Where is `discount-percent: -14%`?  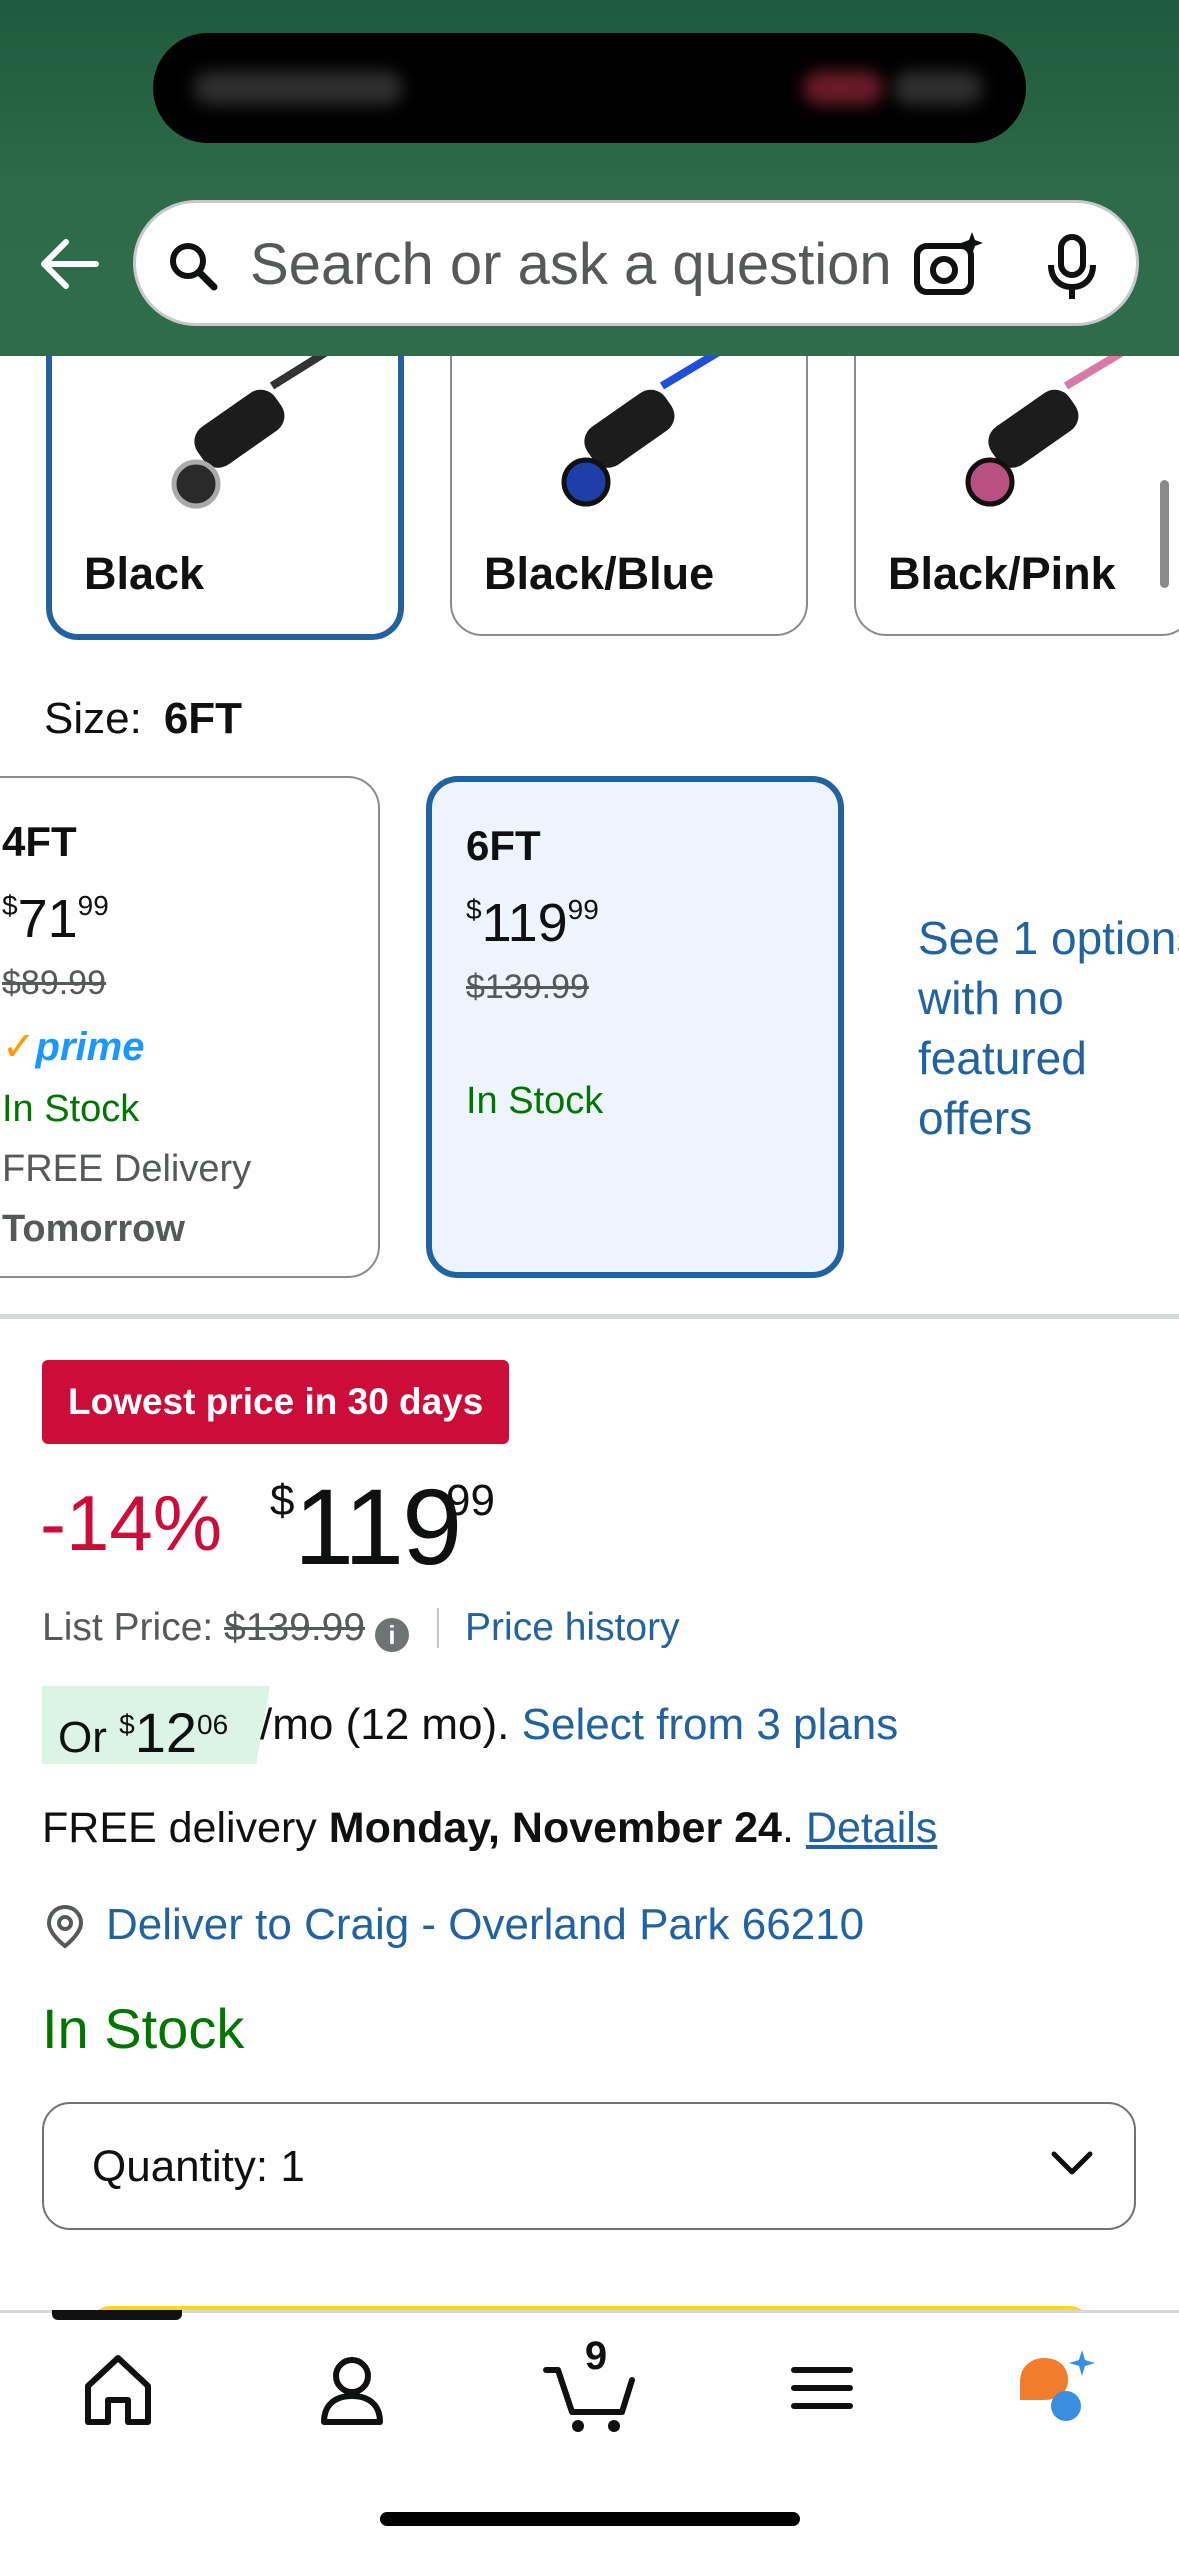
discount-percent: -14% is located at coordinates (131, 1523).